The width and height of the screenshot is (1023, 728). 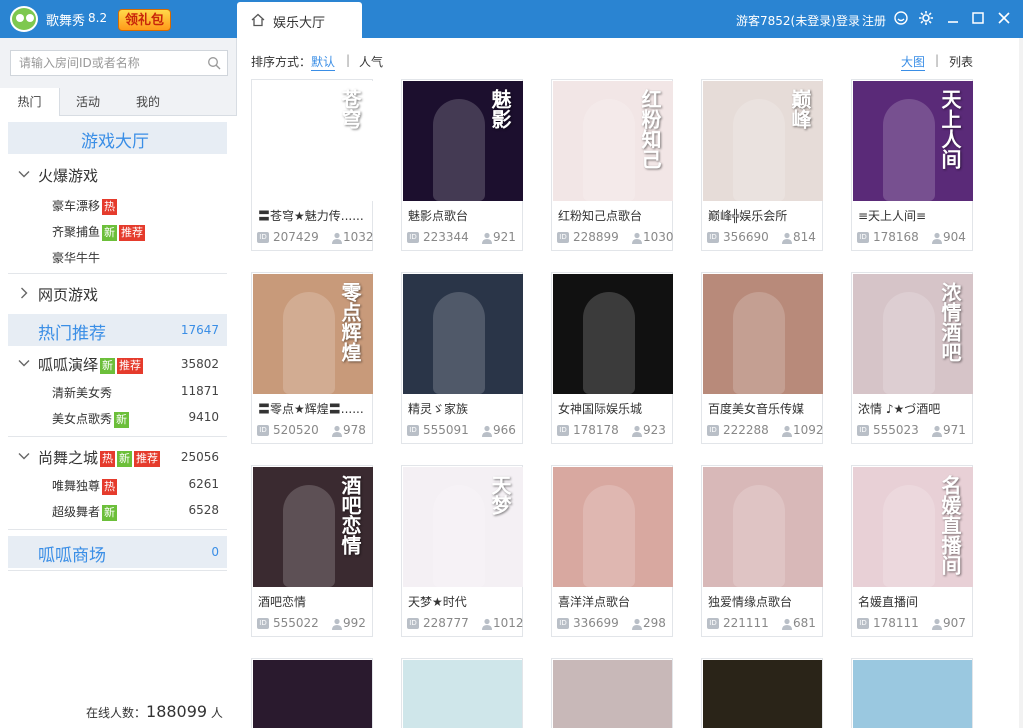 What do you see at coordinates (76, 486) in the screenshot?
I see `item-label: 唯舞独尊` at bounding box center [76, 486].